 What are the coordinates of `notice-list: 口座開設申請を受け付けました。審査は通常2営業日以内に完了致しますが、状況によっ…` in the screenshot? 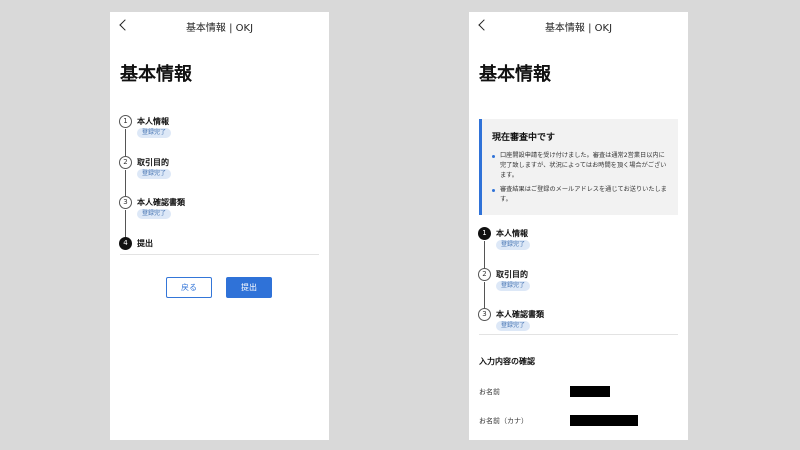 It's located at (581, 180).